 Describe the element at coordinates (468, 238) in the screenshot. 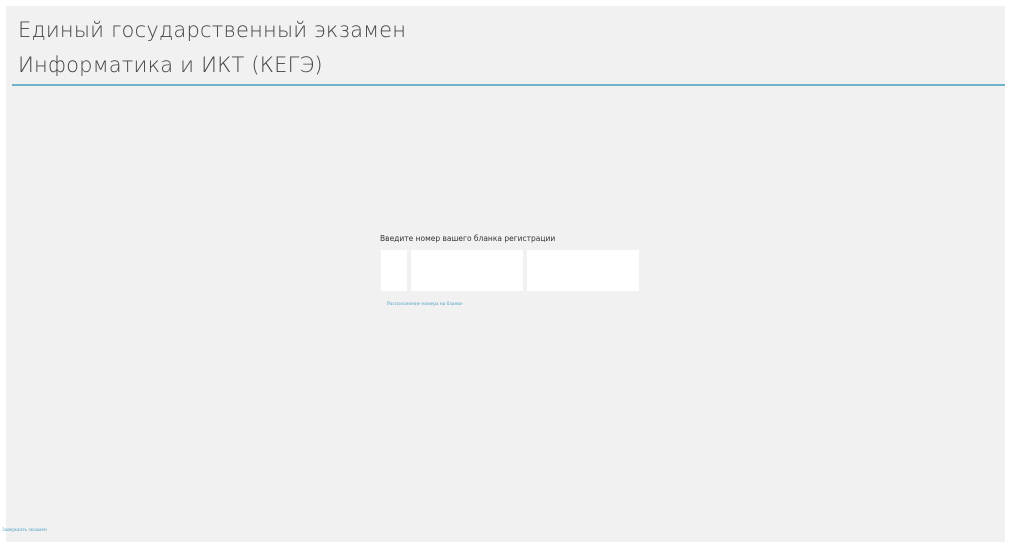

I see `registration-prompt: Введите номер вашего бланка регистрации` at that location.